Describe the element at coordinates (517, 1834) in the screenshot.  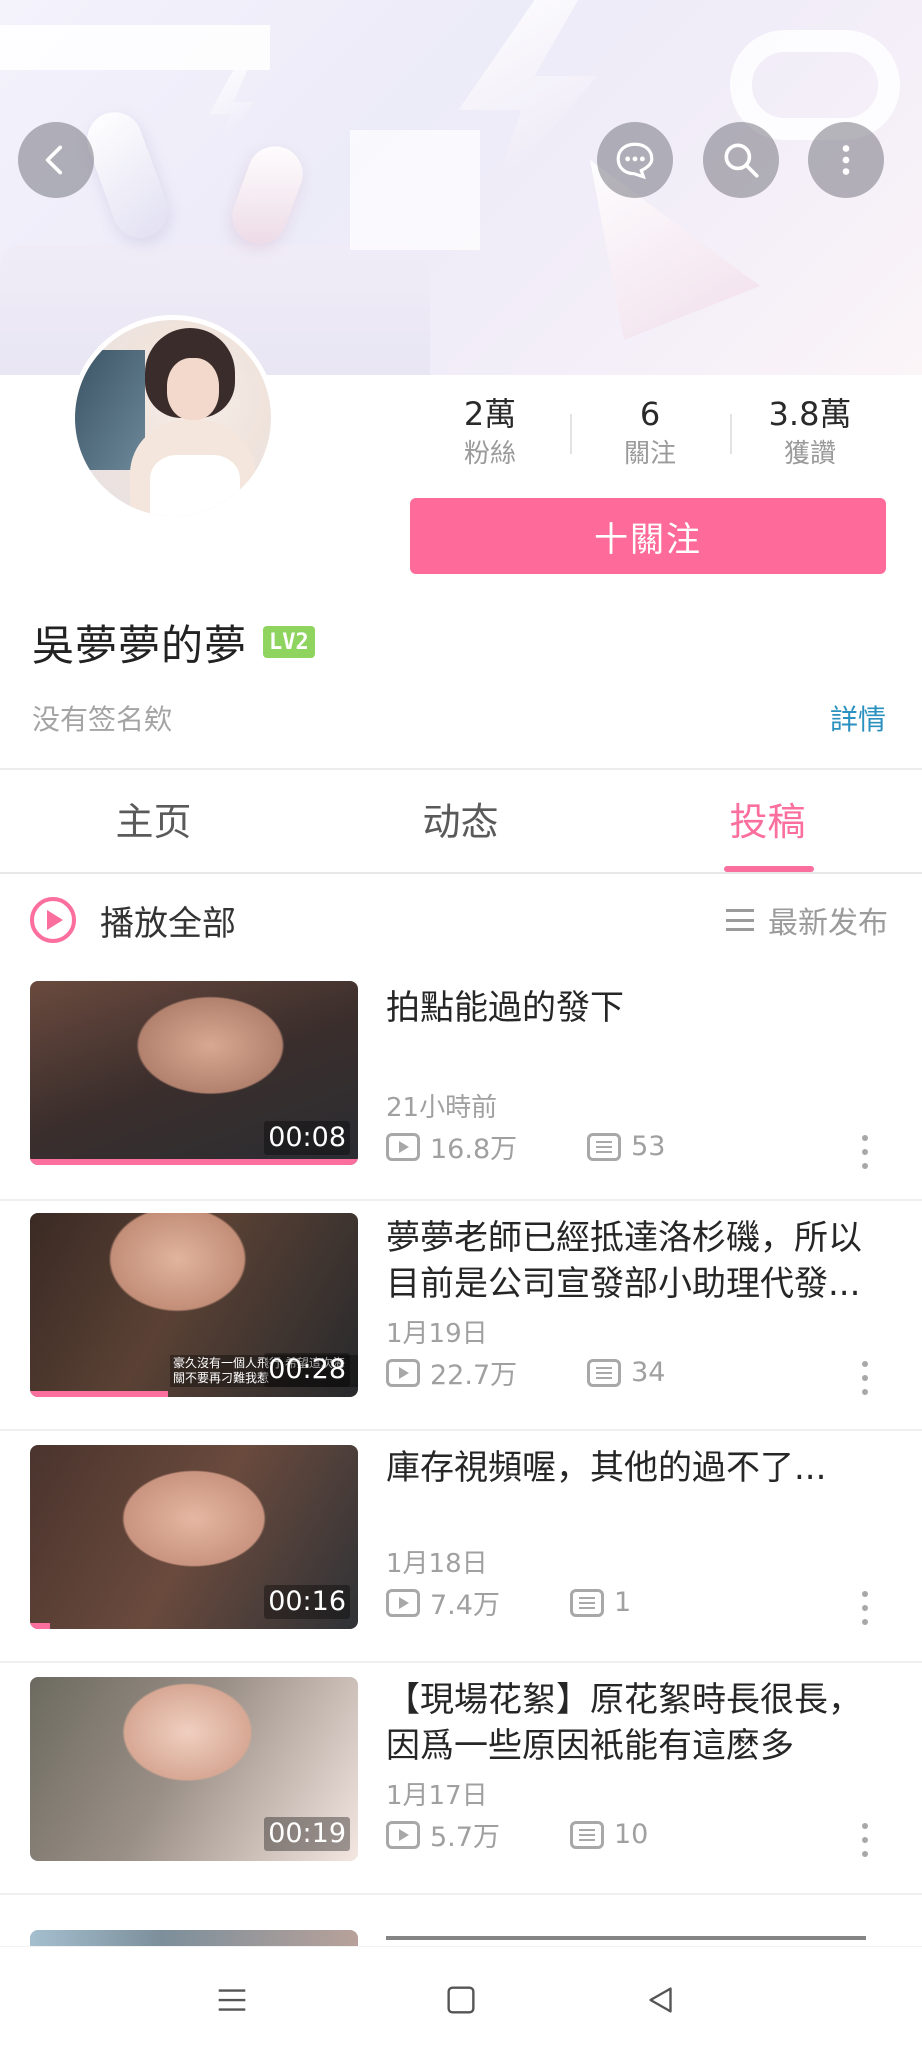
I see `video-meta: 5.7万 10` at that location.